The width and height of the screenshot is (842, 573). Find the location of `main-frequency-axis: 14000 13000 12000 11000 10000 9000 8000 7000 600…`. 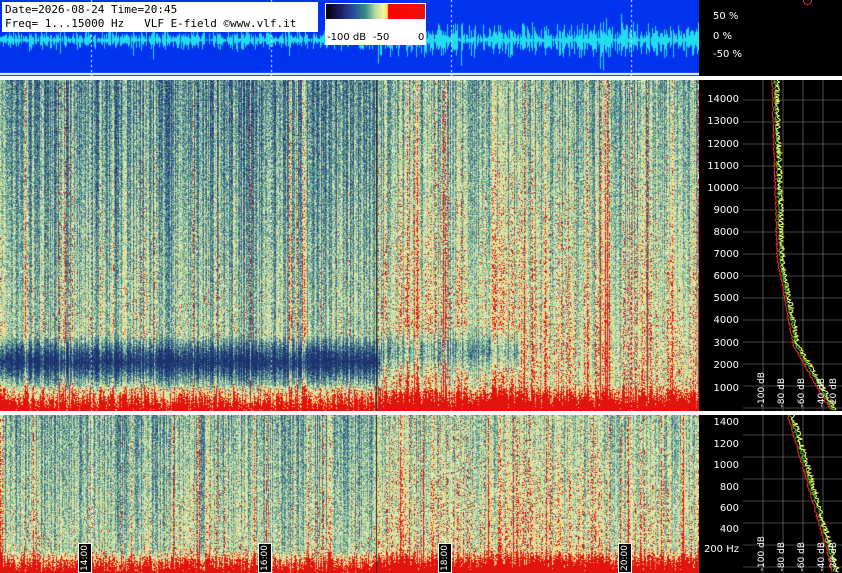

main-frequency-axis: 14000 13000 12000 11000 10000 9000 8000 7000 600… is located at coordinates (721, 245).